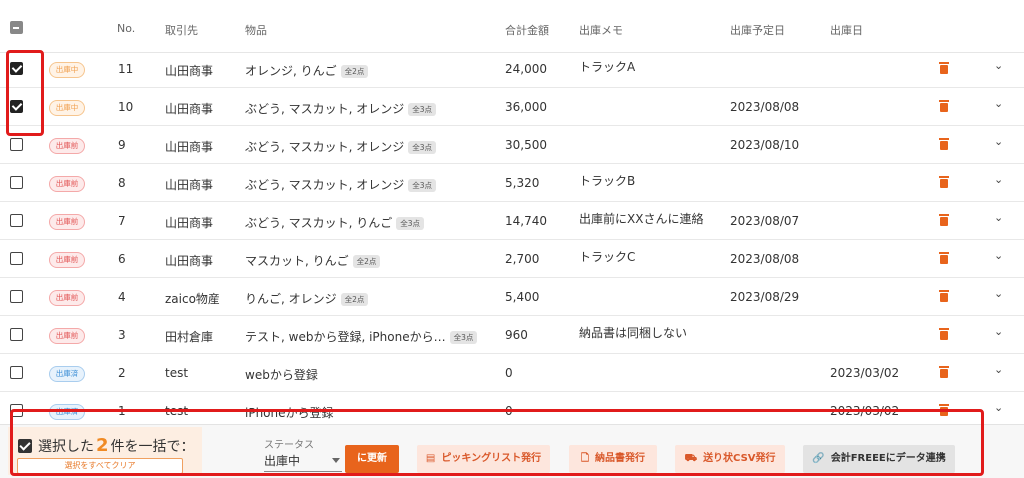 This screenshot has width=1024, height=478. Describe the element at coordinates (325, 147) in the screenshot. I see `row-items-text: ぶどう, マスカット, オレンジ` at that location.